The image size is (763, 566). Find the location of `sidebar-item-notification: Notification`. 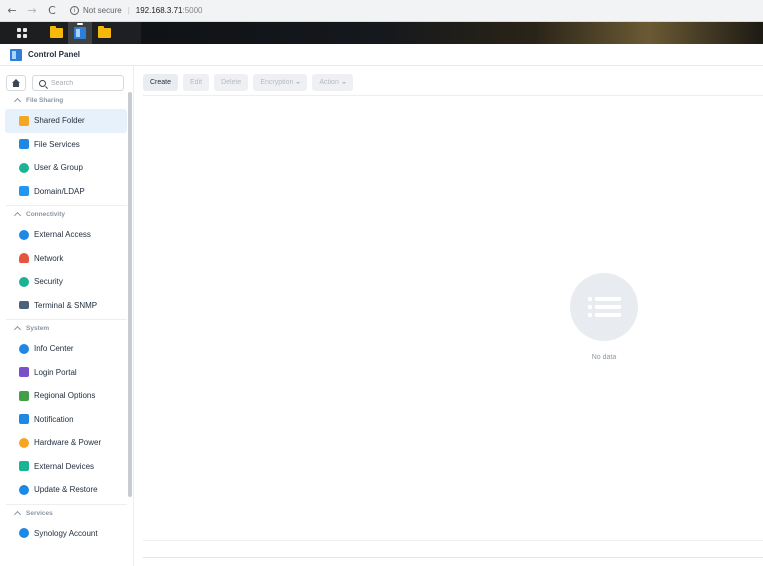

sidebar-item-notification: Notification is located at coordinates (66, 420).